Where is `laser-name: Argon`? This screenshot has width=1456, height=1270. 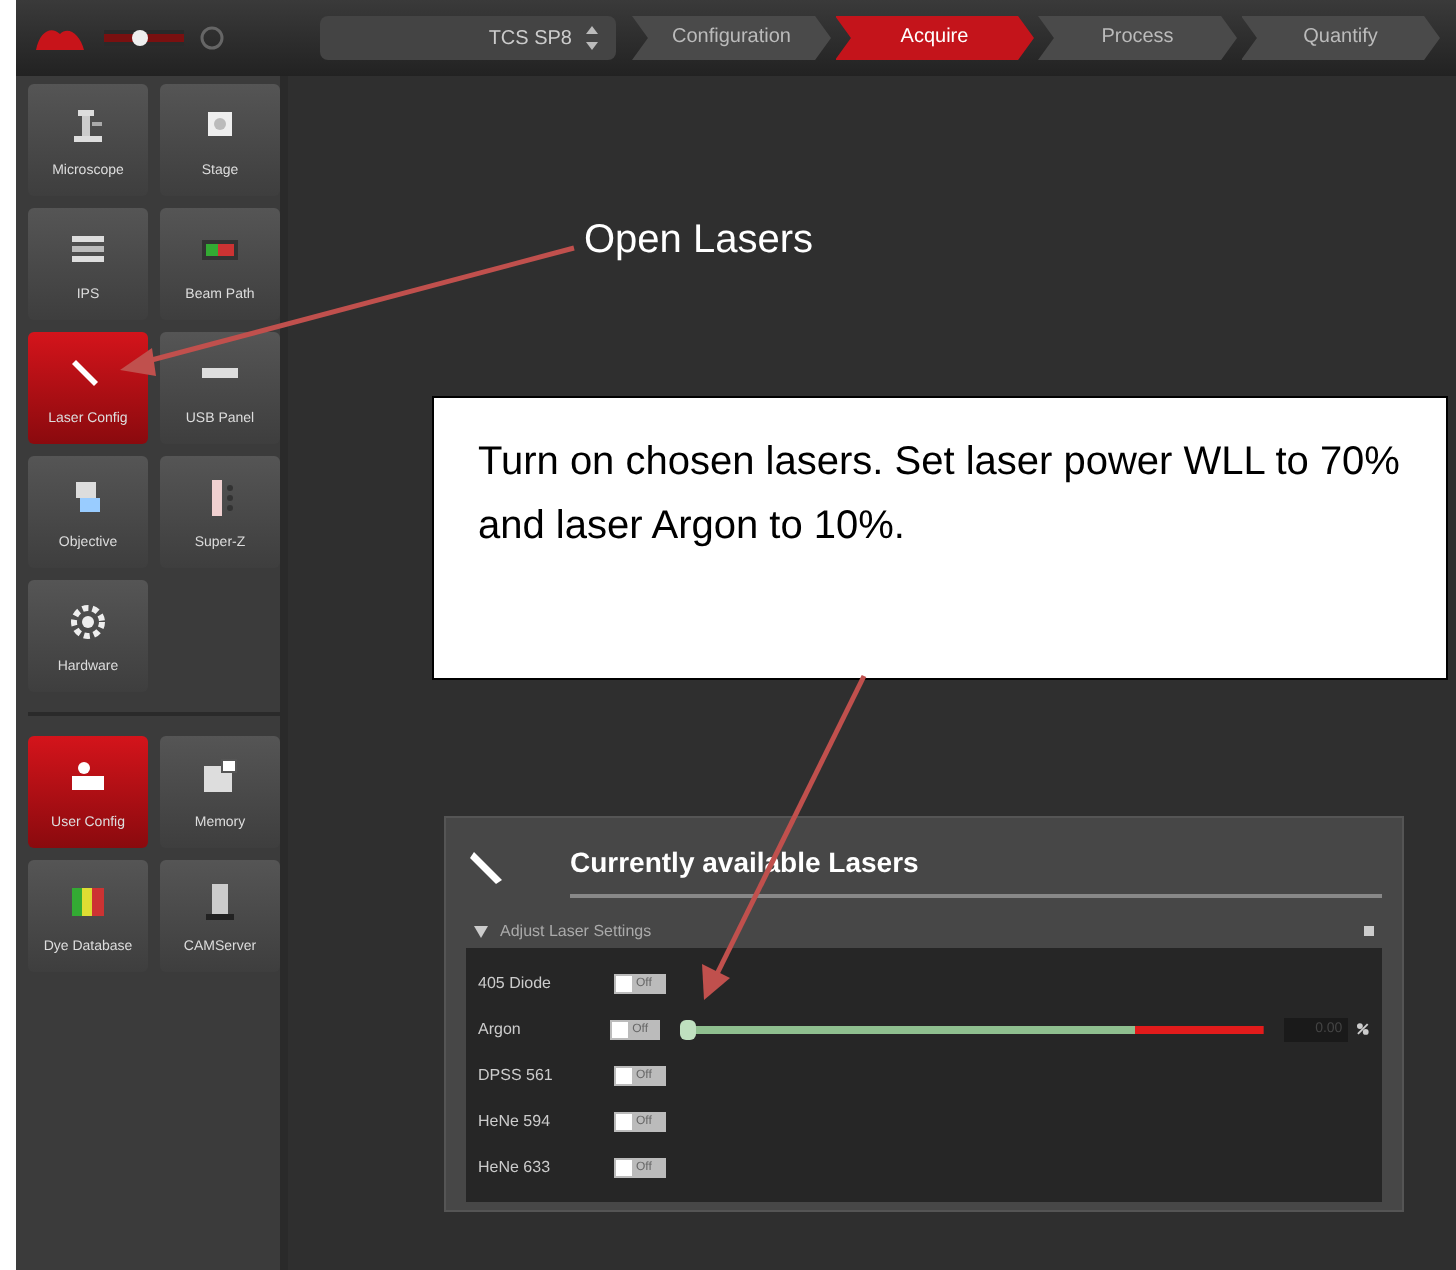 laser-name: Argon is located at coordinates (500, 1029).